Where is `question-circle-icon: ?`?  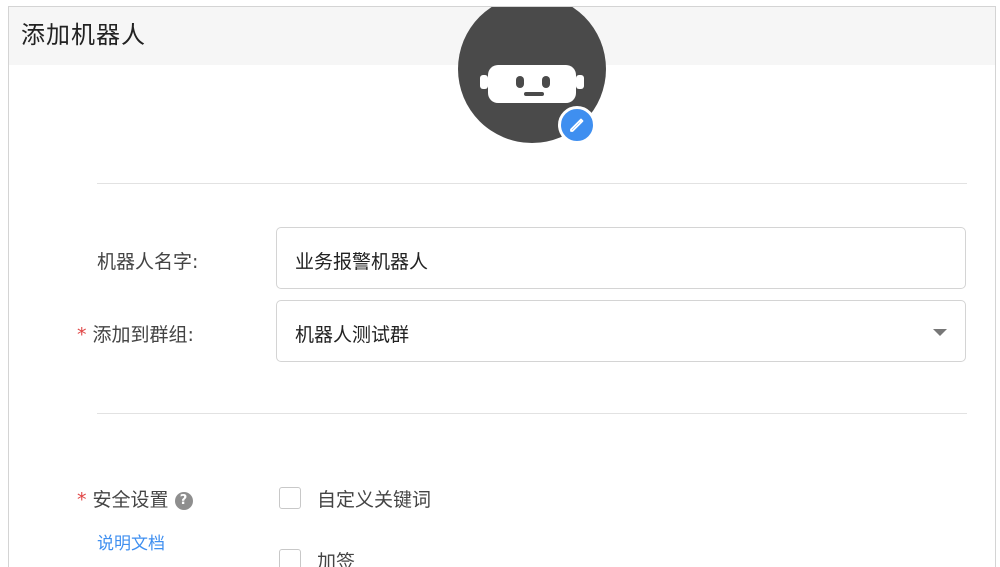
question-circle-icon: ? is located at coordinates (183, 501).